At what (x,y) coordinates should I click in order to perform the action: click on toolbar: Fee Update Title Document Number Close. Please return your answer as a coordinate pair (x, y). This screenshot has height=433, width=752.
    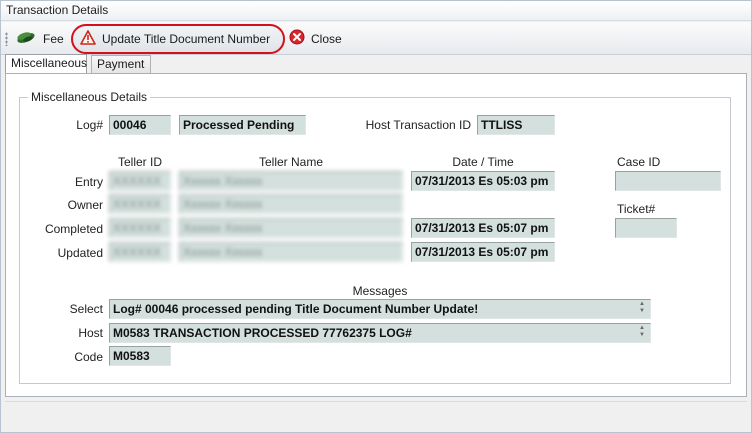
    Looking at the image, I should click on (376, 38).